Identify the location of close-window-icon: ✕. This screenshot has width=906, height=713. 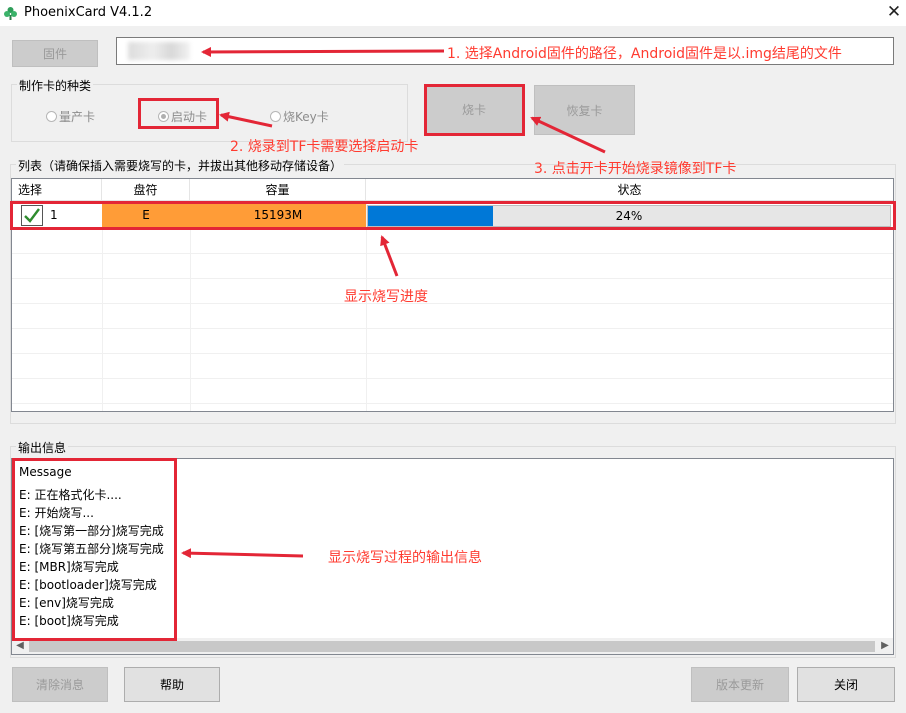
(894, 12).